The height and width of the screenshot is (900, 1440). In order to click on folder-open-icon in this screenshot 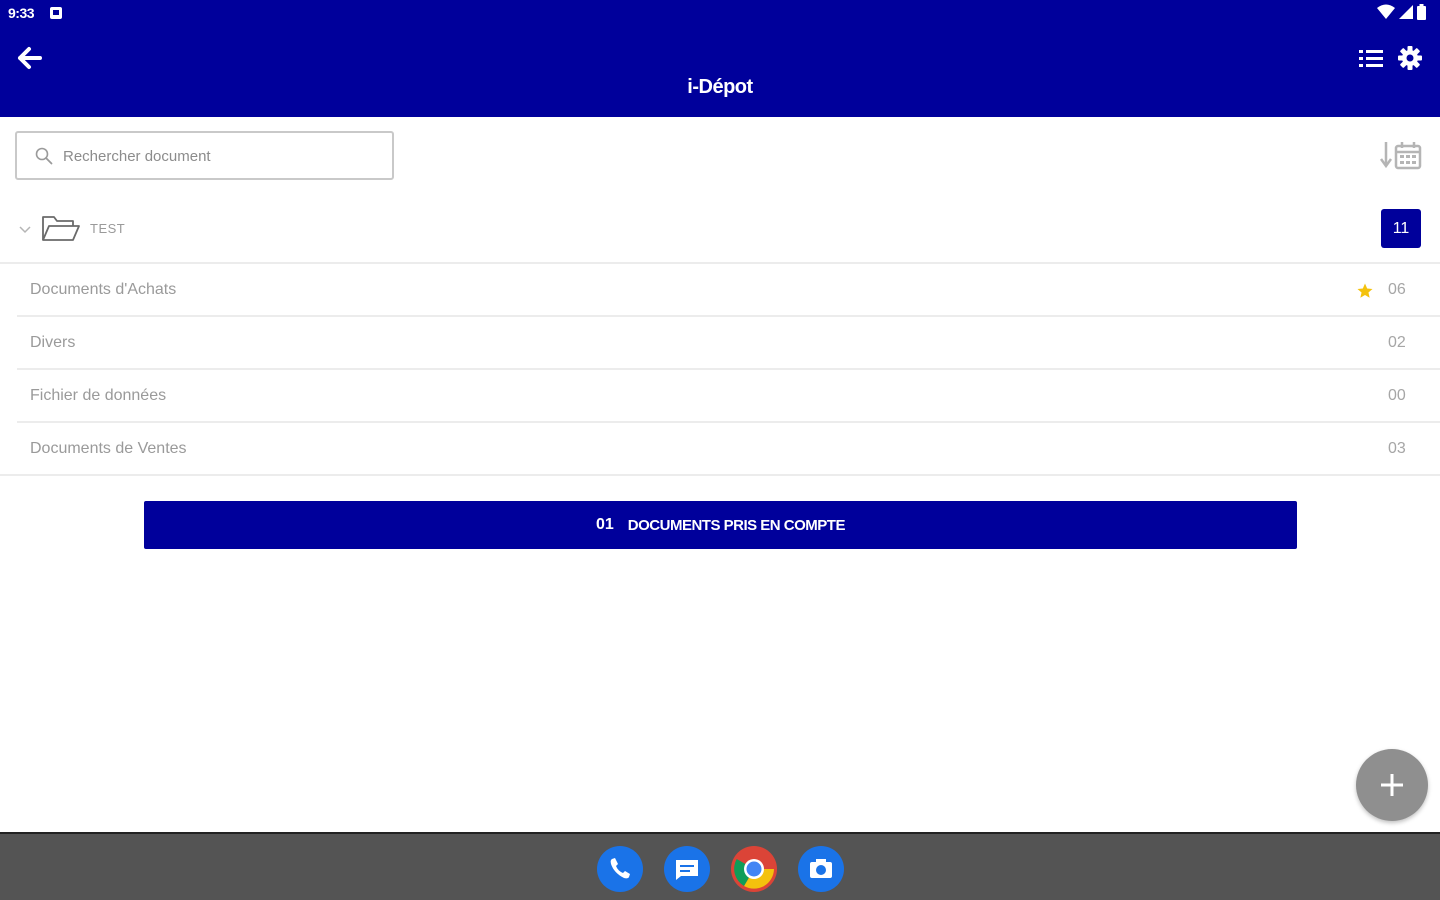, I will do `click(61, 228)`.